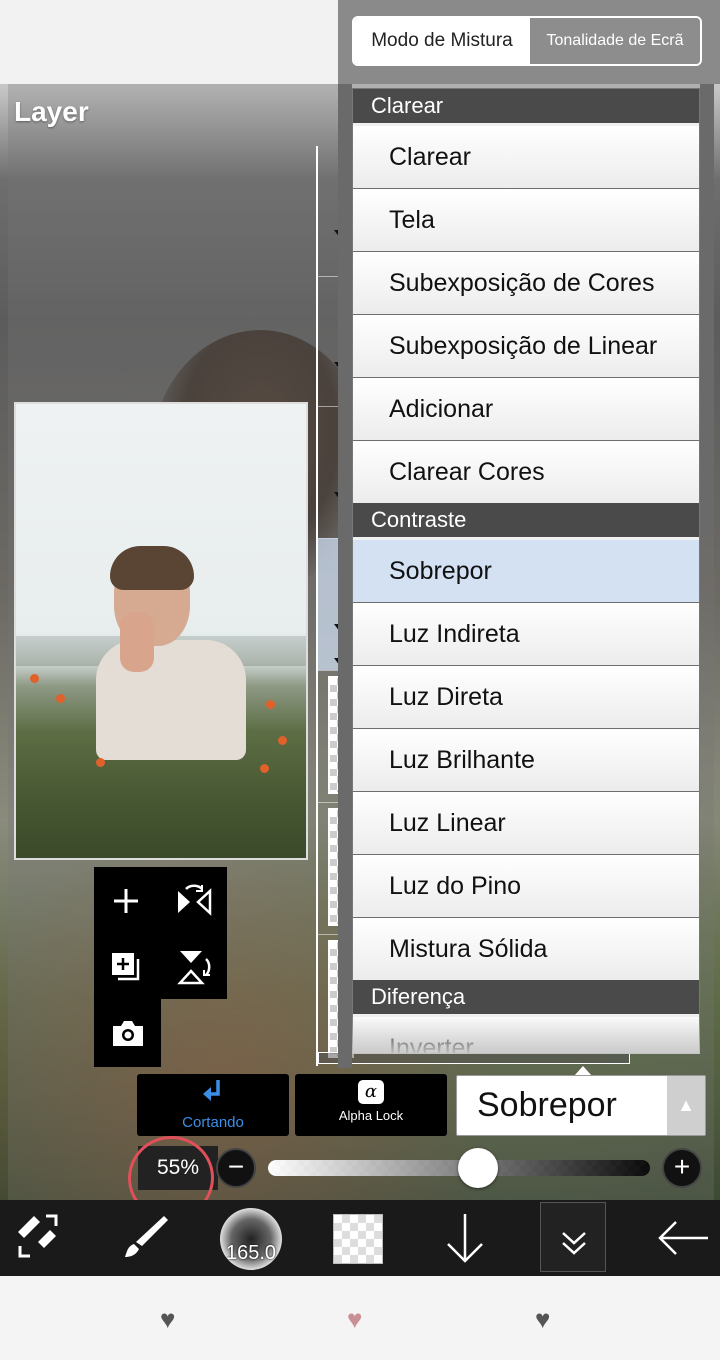 The height and width of the screenshot is (1360, 720). I want to click on preview-person-shirt, so click(171, 700).